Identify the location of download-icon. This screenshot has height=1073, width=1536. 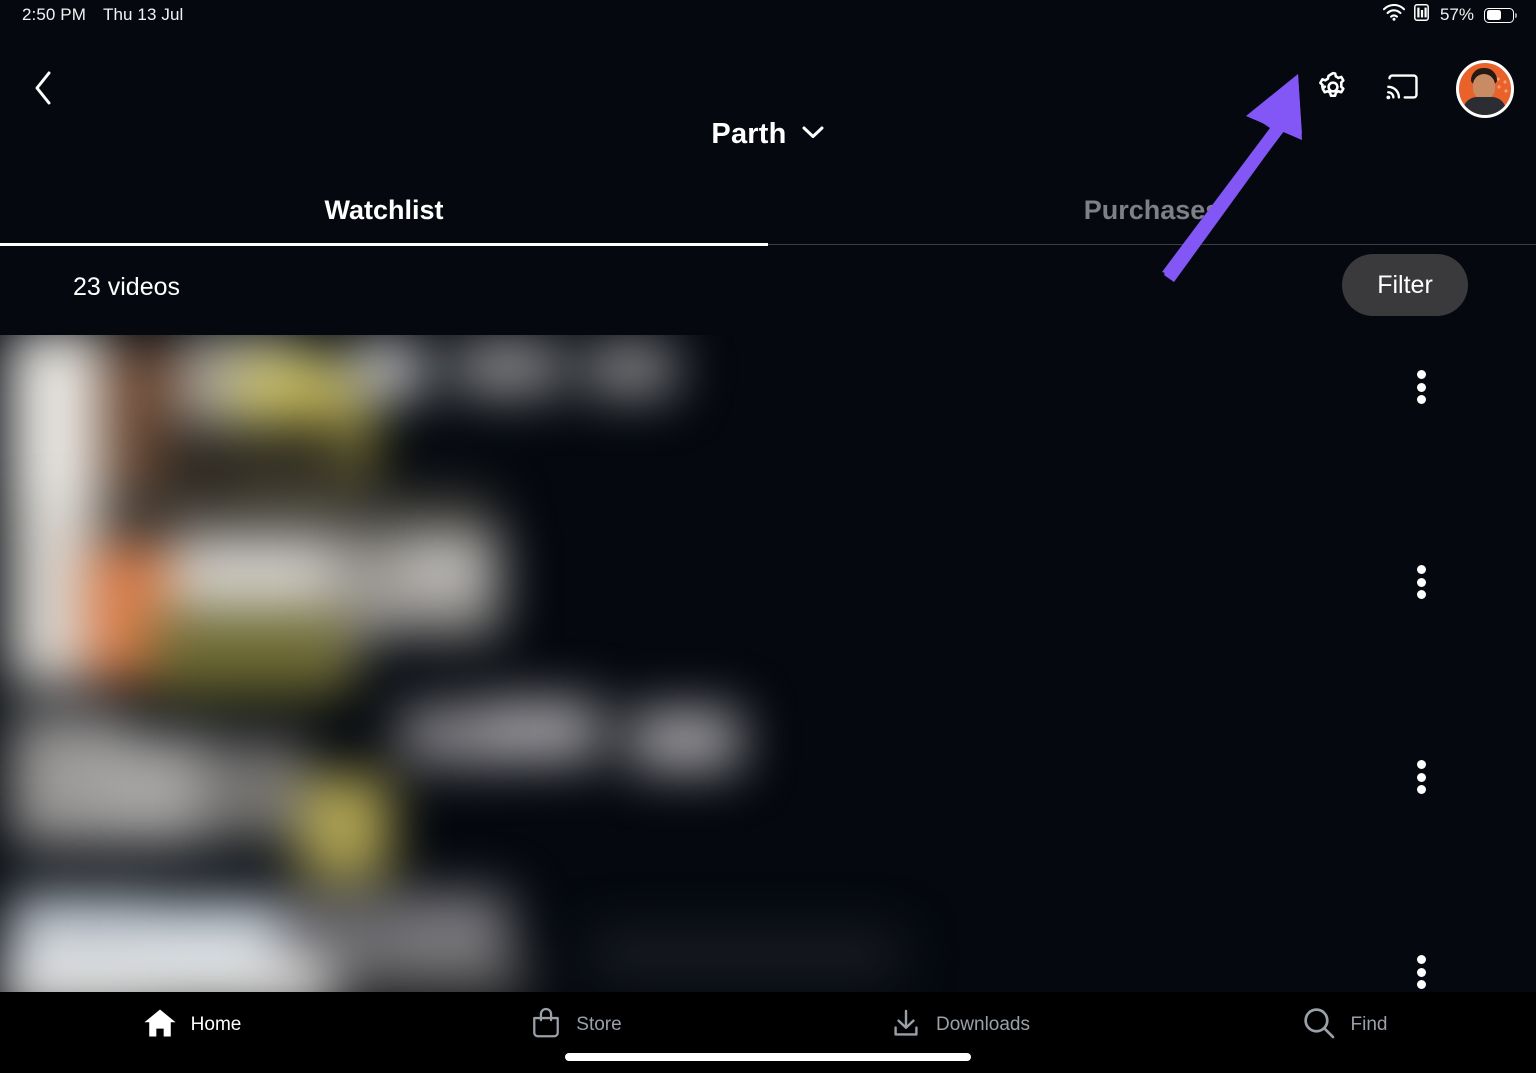
(906, 1025).